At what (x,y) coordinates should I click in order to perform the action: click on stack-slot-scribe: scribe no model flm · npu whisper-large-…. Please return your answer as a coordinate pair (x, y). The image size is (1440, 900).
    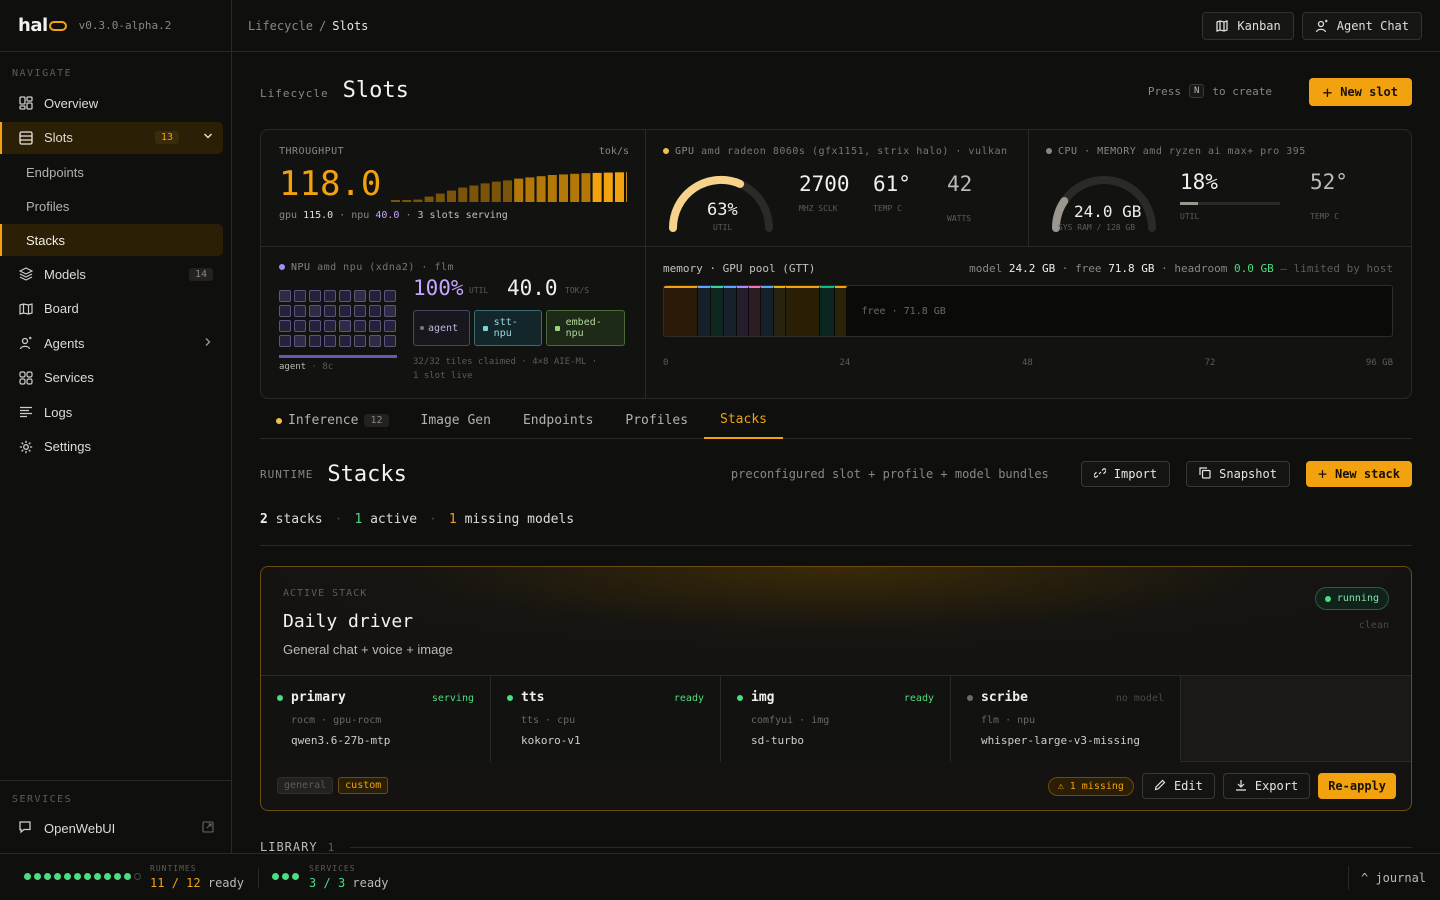
    Looking at the image, I should click on (1066, 719).